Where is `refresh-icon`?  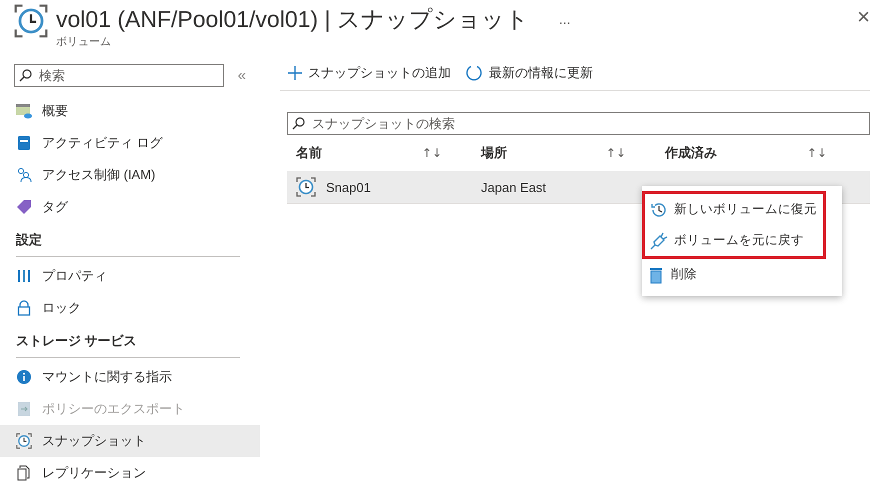 refresh-icon is located at coordinates (474, 73).